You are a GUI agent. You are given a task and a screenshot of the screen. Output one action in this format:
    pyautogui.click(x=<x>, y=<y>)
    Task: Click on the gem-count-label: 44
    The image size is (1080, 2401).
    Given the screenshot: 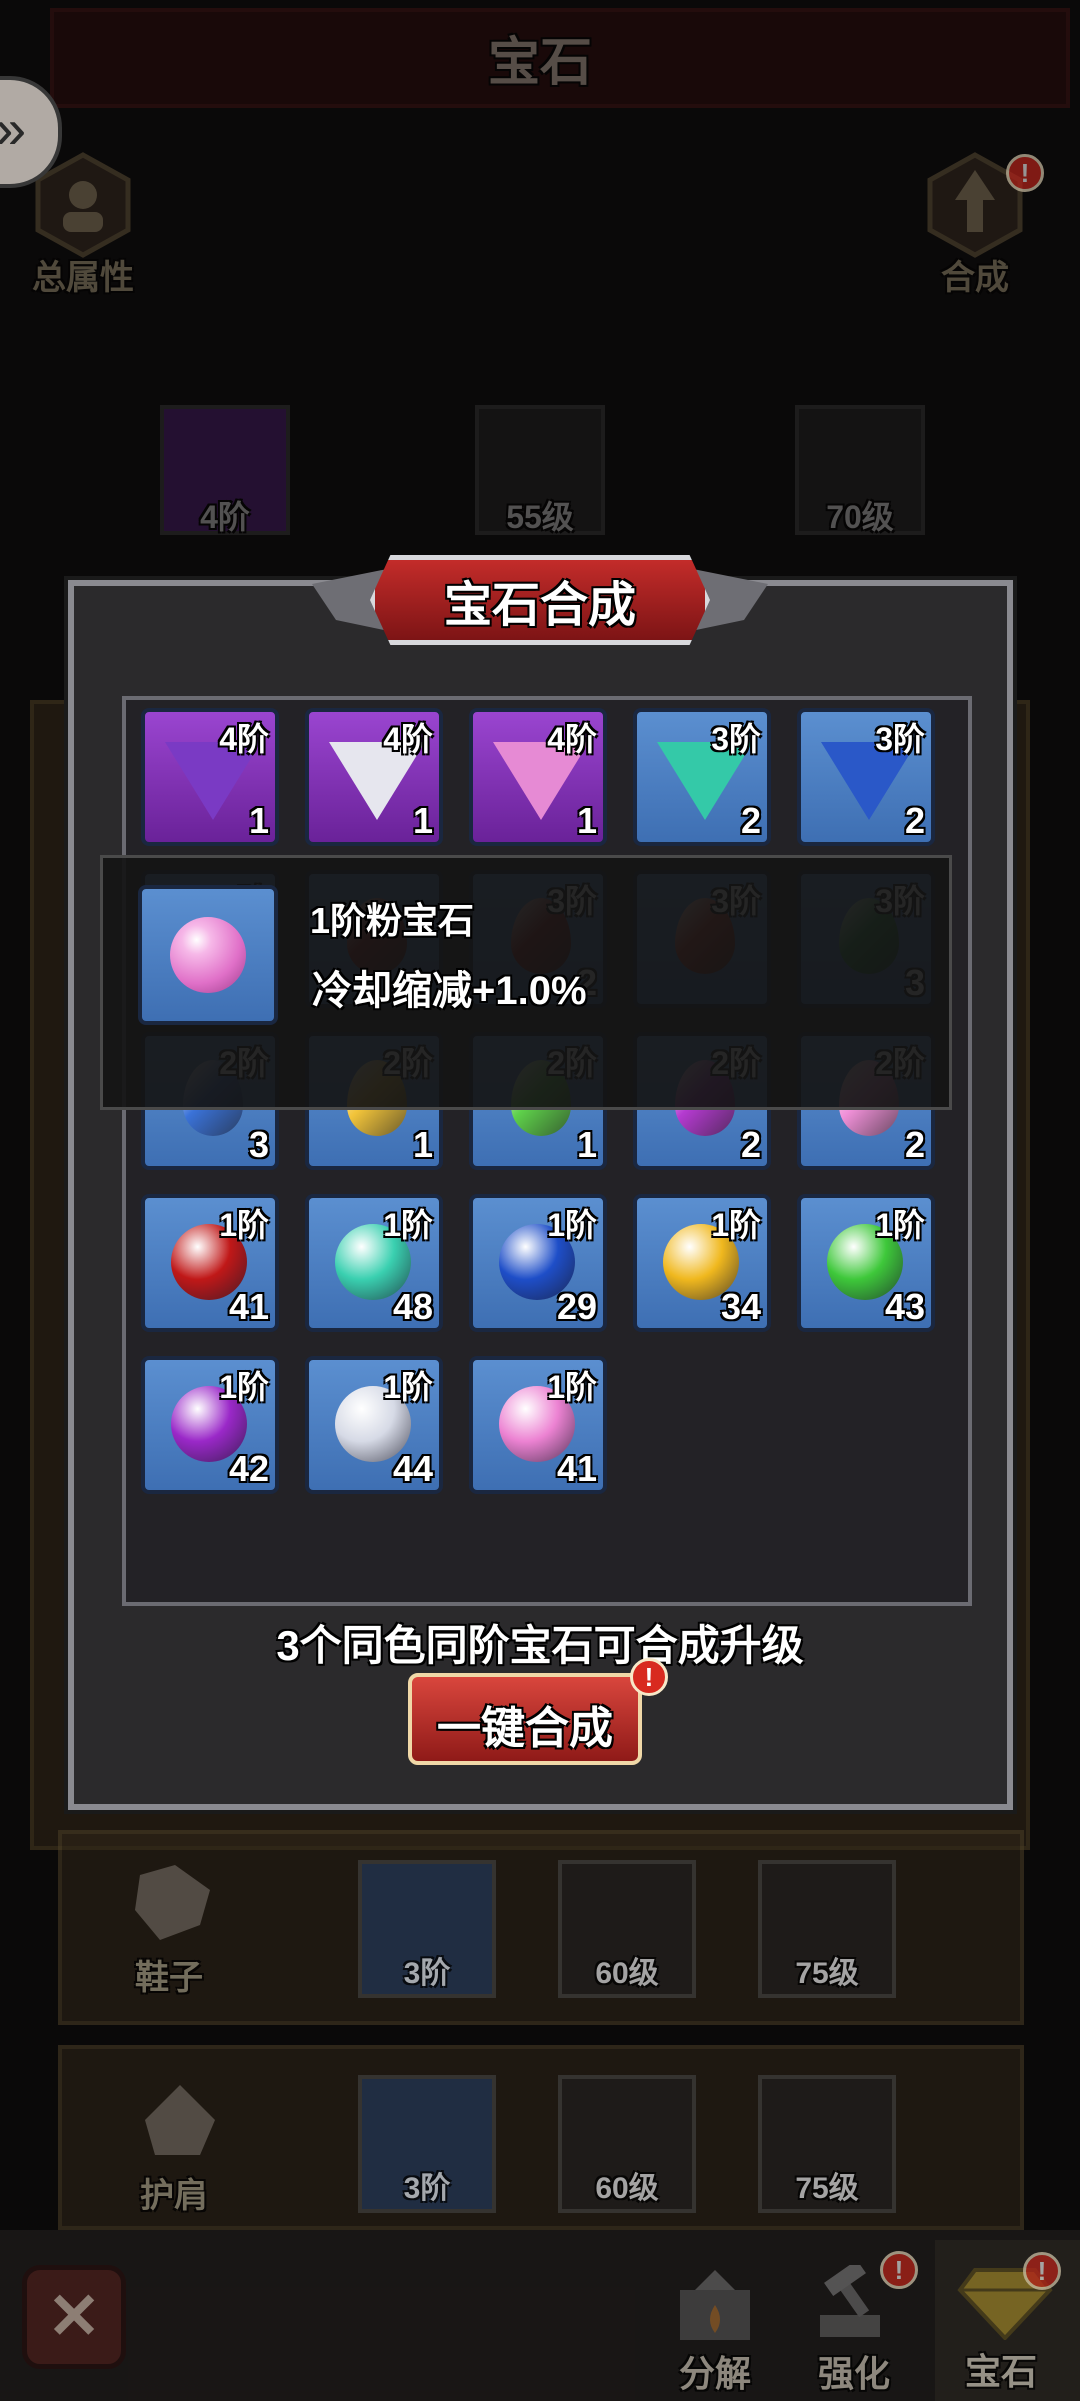 What is the action you would take?
    pyautogui.click(x=412, y=1468)
    